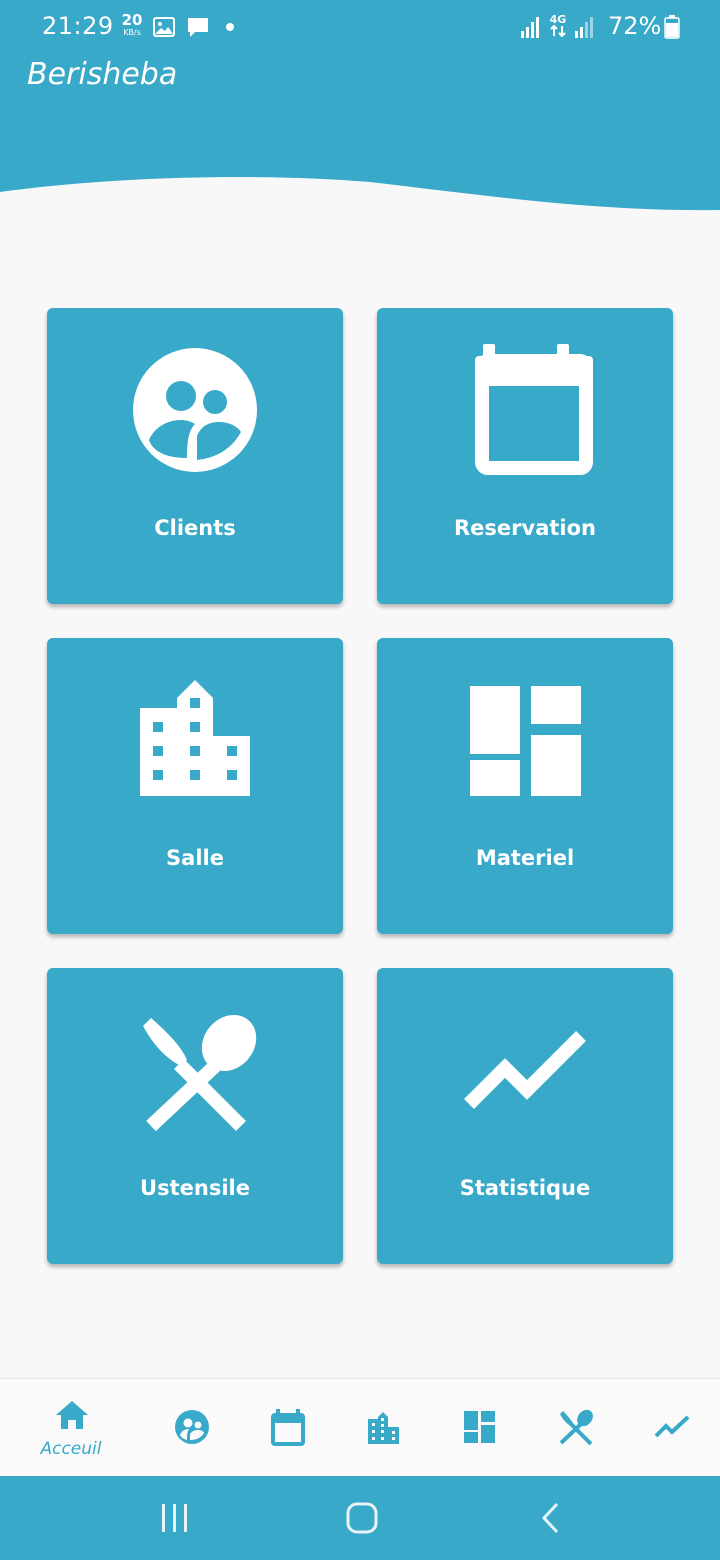  I want to click on tile-materiel: Materiel, so click(525, 786).